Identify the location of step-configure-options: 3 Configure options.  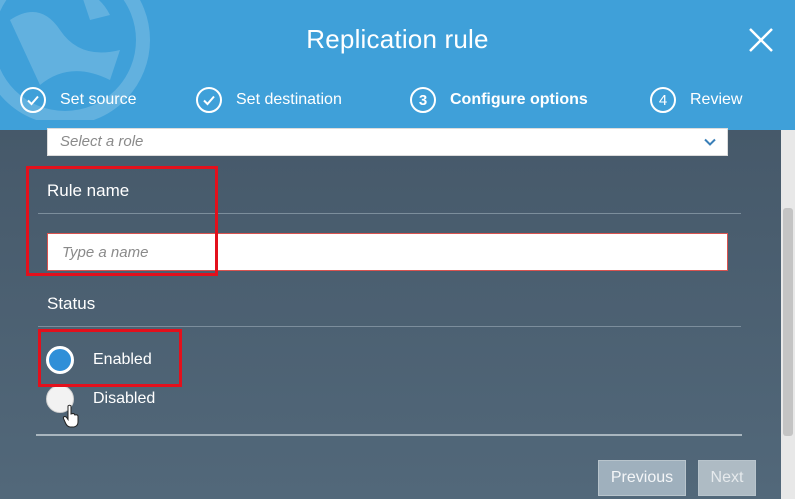
(499, 100).